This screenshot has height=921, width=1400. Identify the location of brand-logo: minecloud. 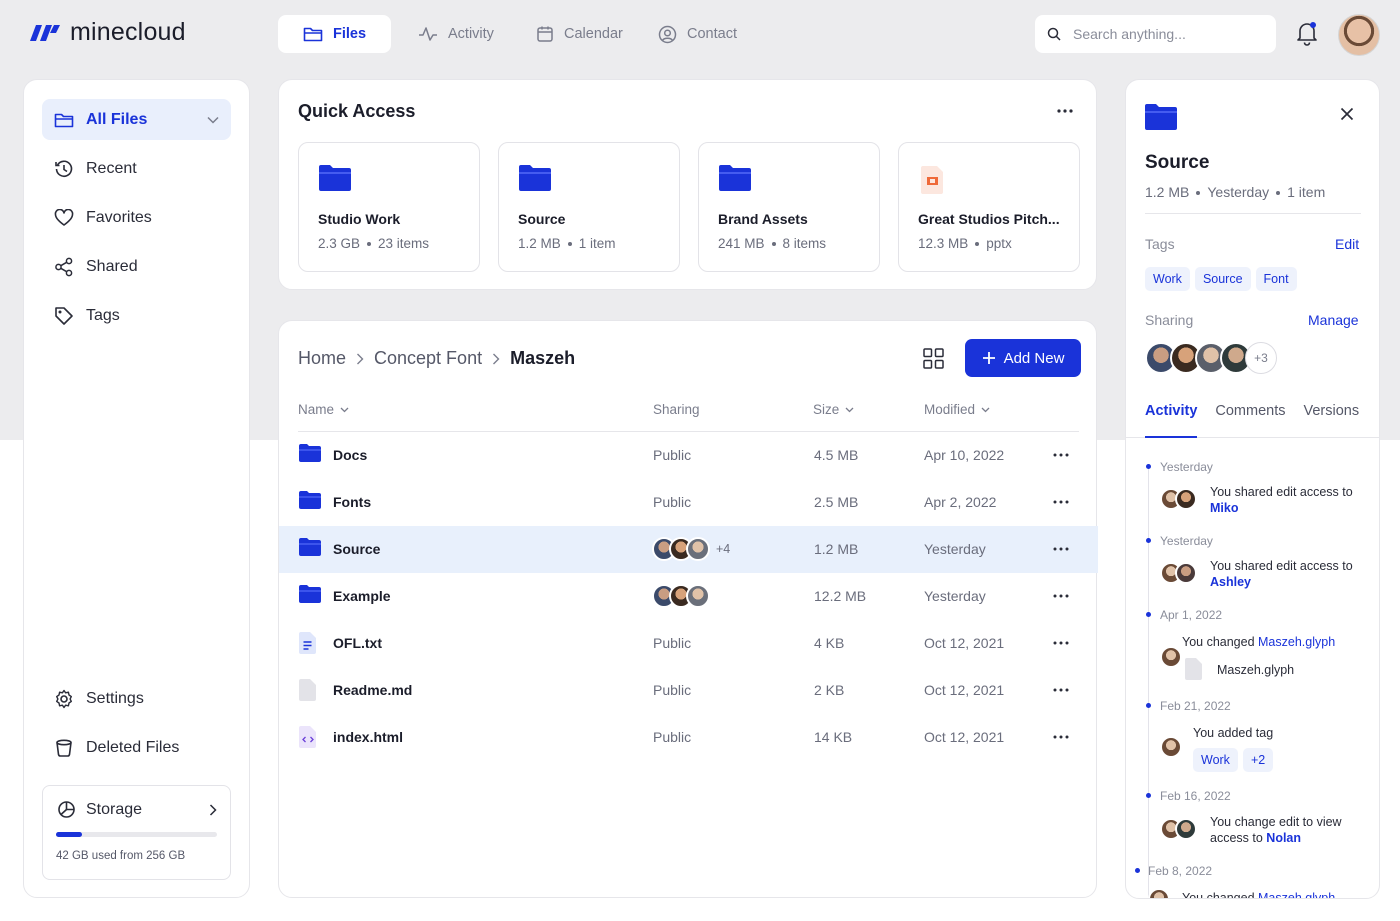
(106, 32).